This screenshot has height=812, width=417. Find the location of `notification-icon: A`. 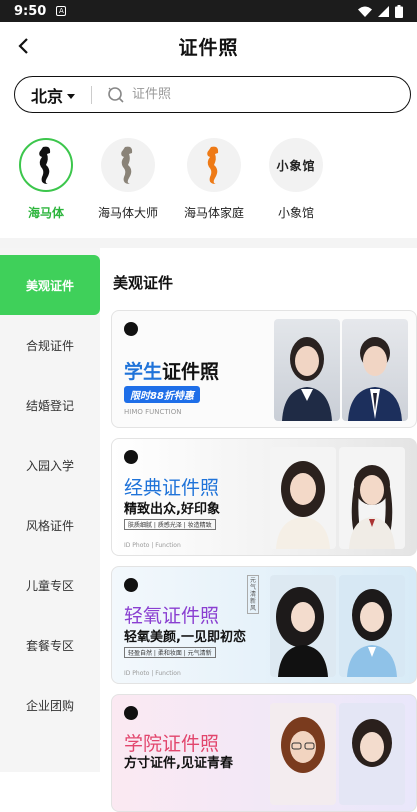

notification-icon: A is located at coordinates (61, 11).